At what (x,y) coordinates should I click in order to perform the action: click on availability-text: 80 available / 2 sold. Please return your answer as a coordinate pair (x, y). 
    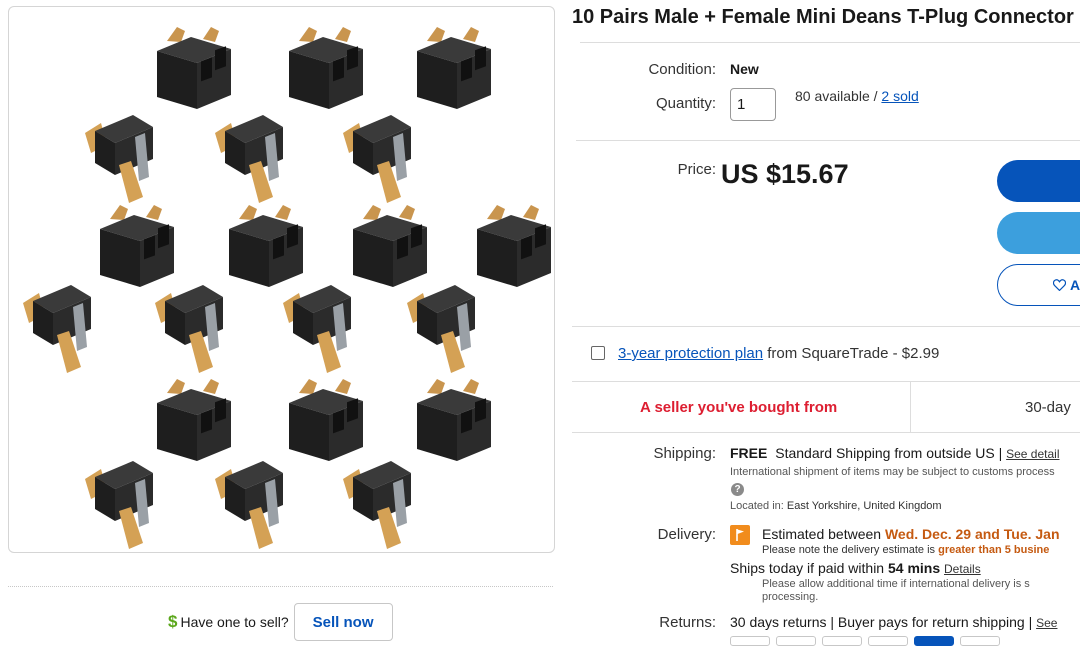
    Looking at the image, I should click on (857, 96).